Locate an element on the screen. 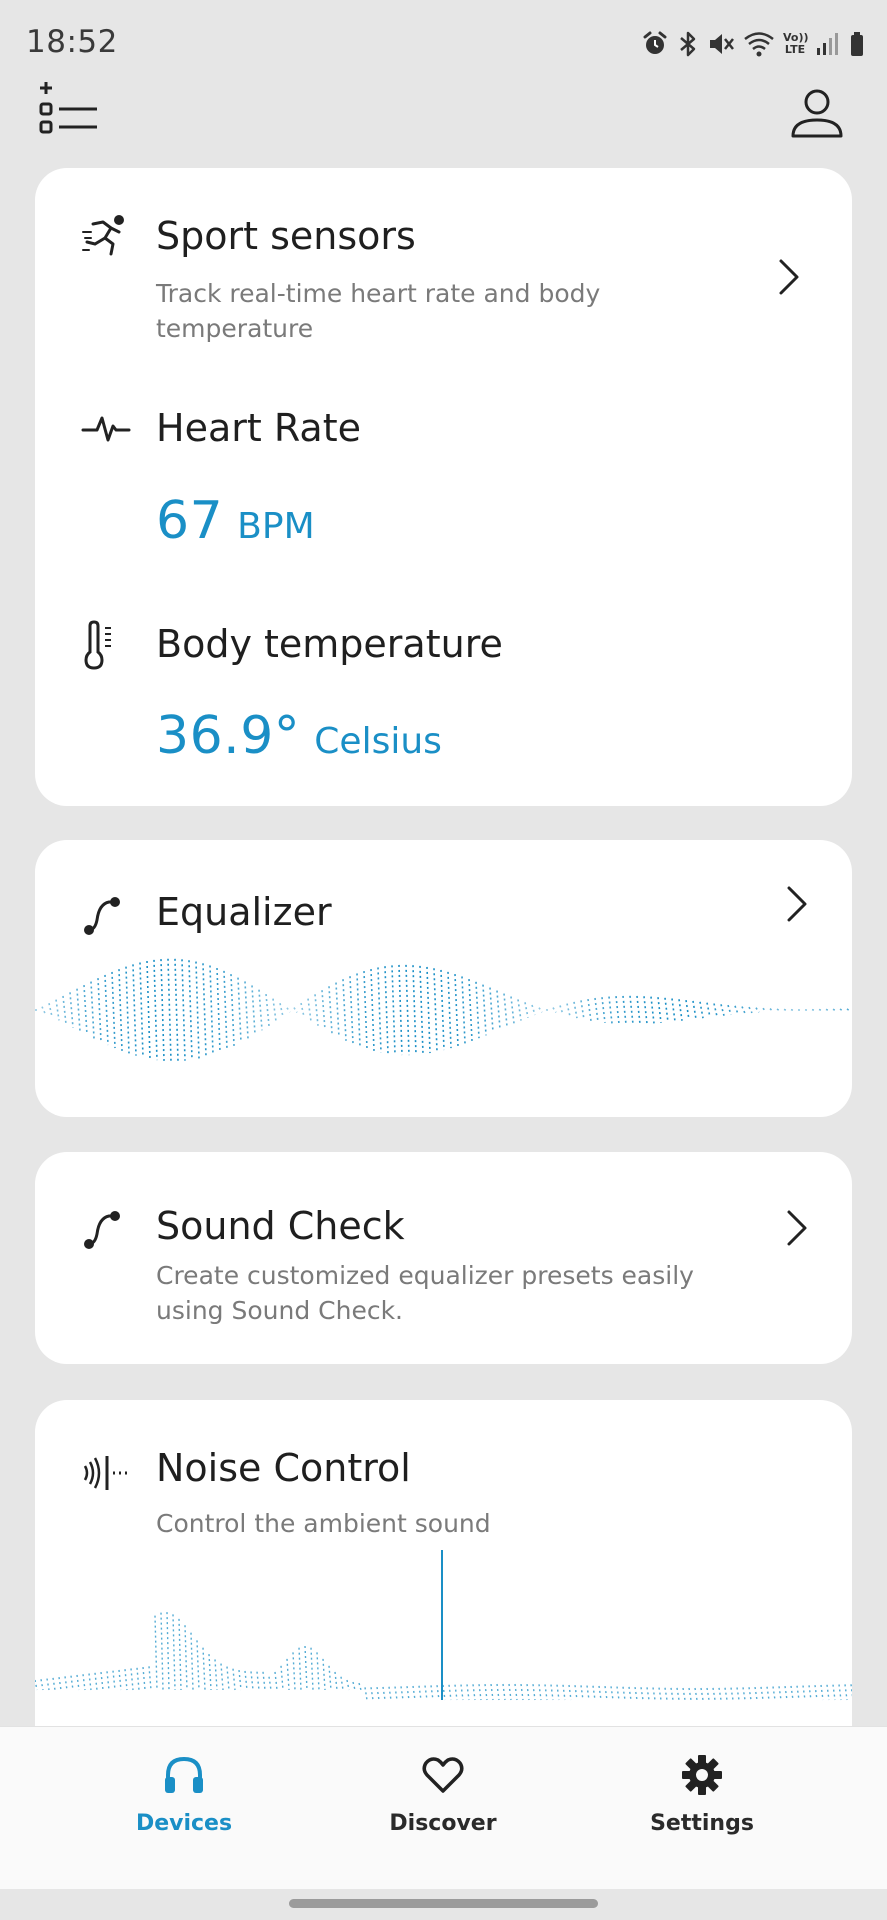 This screenshot has height=1920, width=887. profile-button is located at coordinates (817, 114).